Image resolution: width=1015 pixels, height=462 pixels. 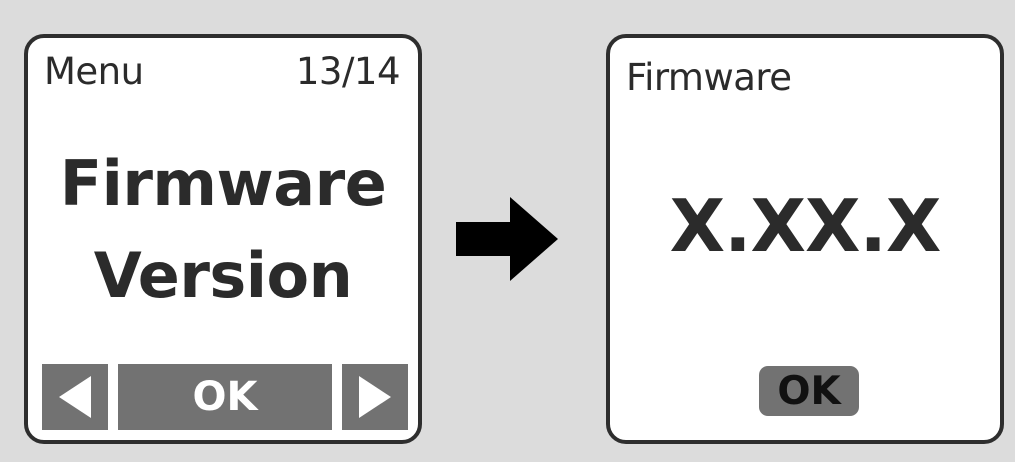 What do you see at coordinates (94, 71) in the screenshot?
I see `menu-title: Menu` at bounding box center [94, 71].